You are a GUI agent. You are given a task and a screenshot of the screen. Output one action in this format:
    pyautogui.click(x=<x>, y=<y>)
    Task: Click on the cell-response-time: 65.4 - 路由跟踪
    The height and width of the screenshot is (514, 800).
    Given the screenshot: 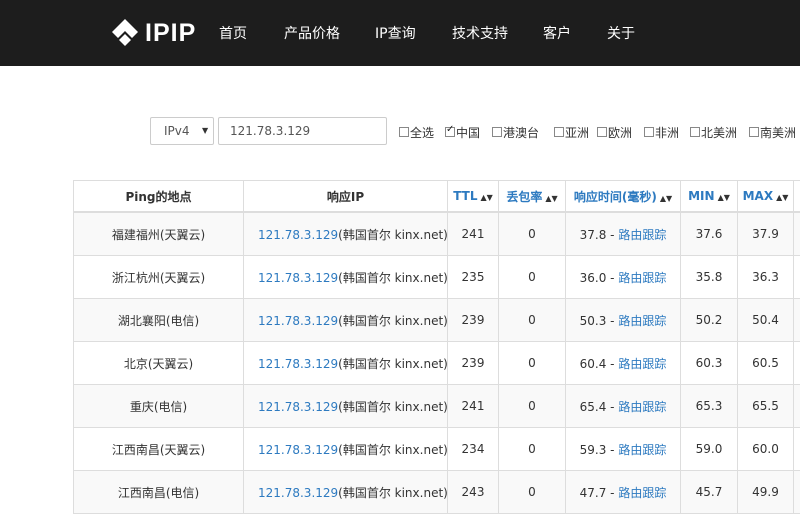 What is the action you would take?
    pyautogui.click(x=623, y=406)
    